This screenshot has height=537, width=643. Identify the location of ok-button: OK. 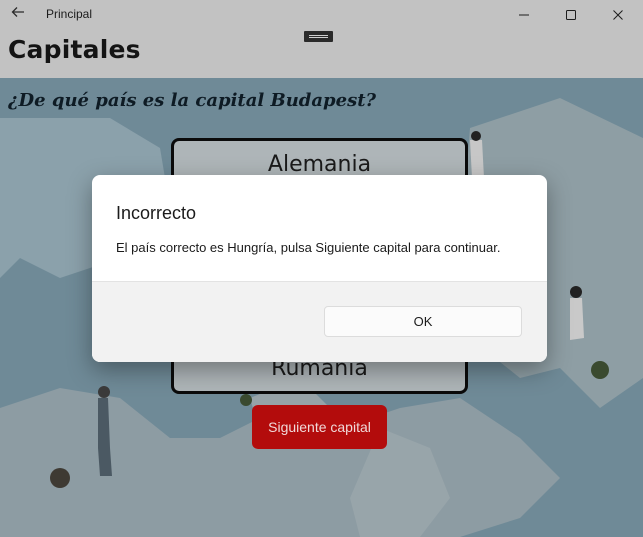
(423, 321).